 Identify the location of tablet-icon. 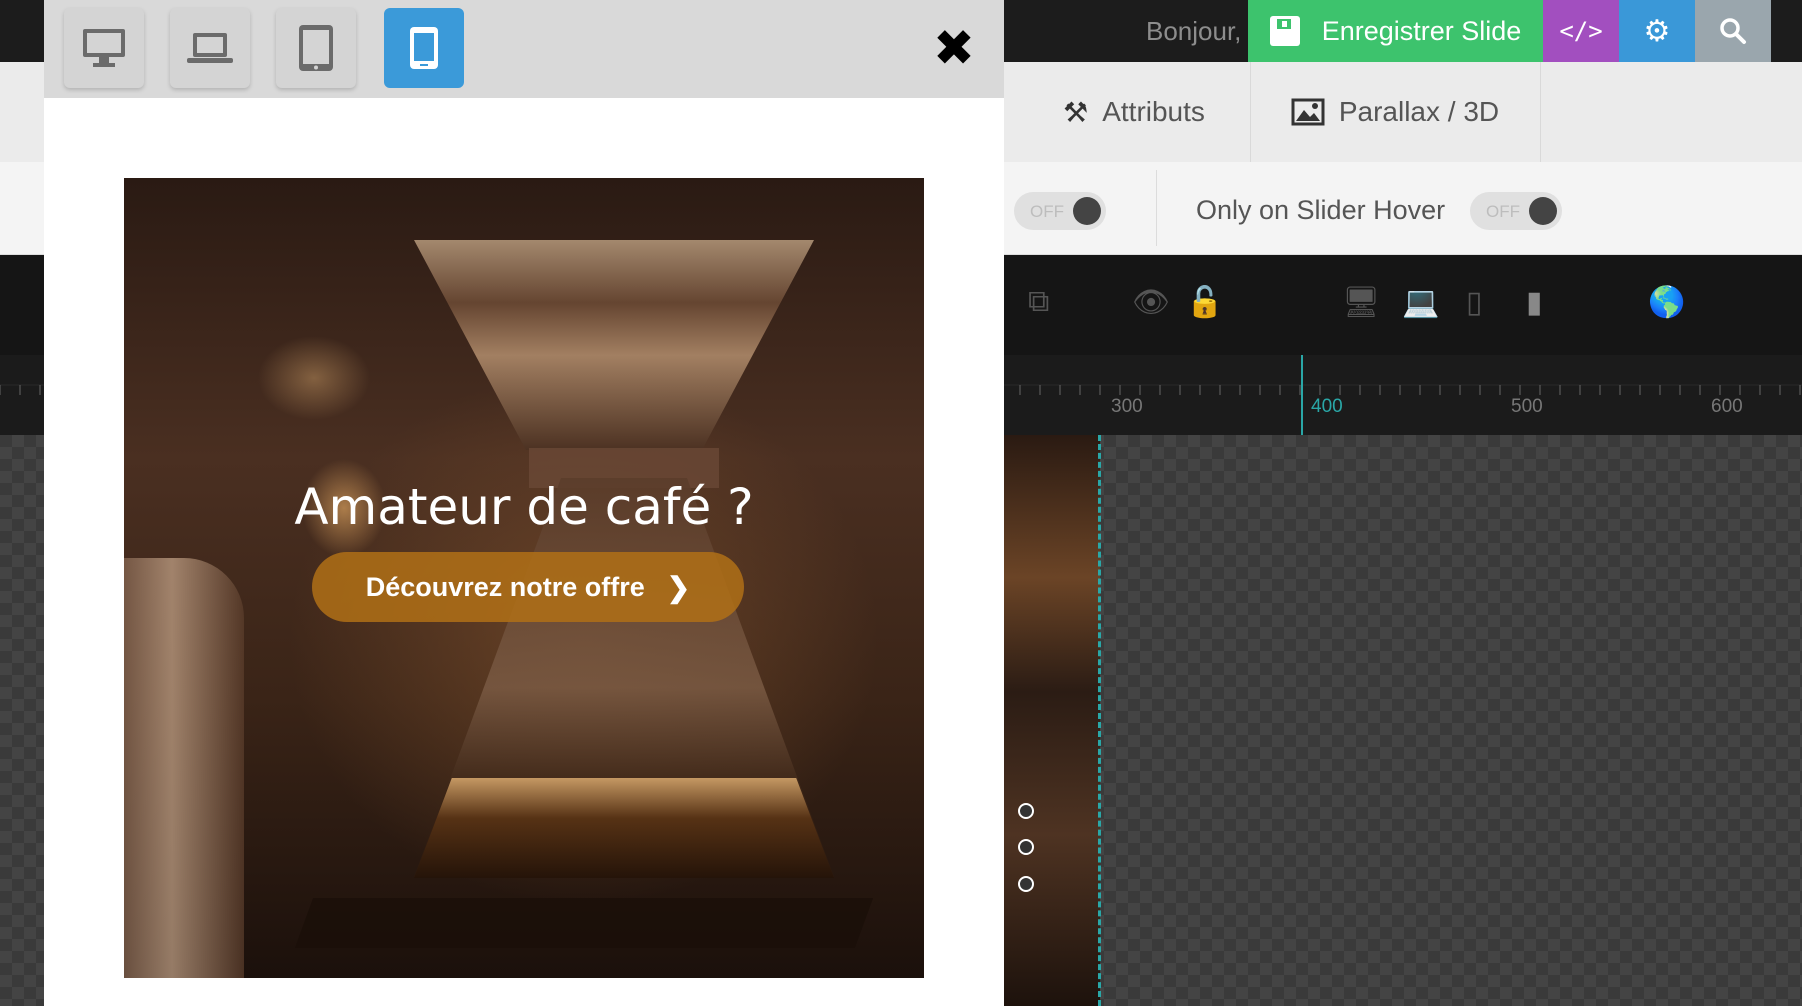
(316, 48).